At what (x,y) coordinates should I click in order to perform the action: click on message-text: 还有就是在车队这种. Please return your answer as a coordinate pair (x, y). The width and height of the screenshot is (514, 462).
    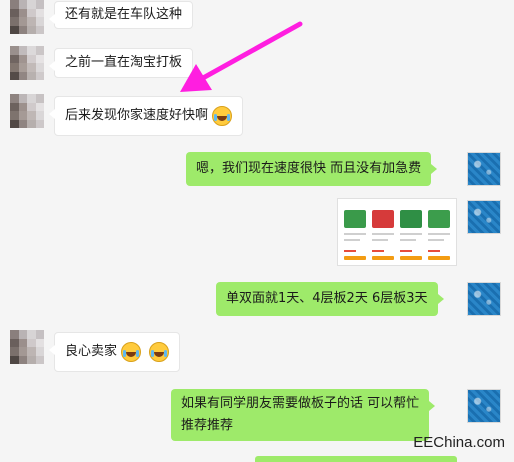
    Looking at the image, I should click on (124, 14).